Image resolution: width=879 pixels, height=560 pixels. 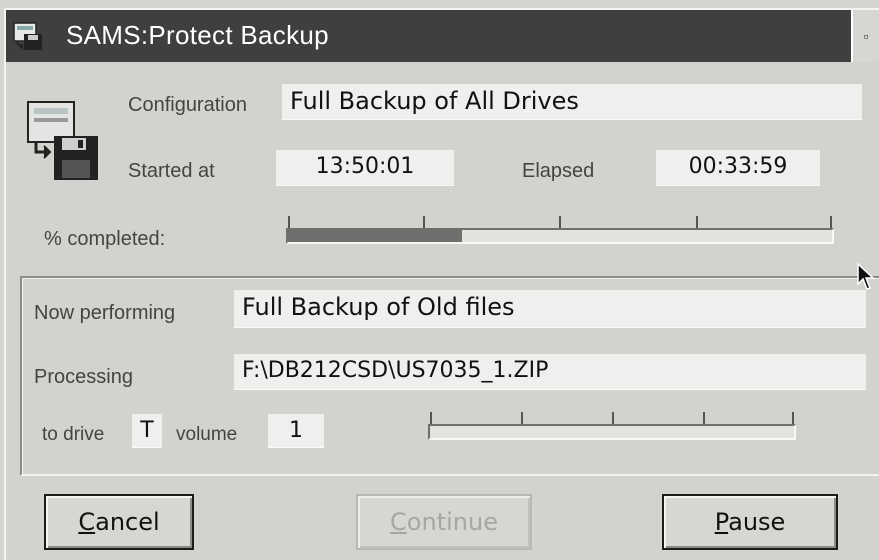 What do you see at coordinates (738, 168) in the screenshot?
I see `elapsed-field: 00:33:59` at bounding box center [738, 168].